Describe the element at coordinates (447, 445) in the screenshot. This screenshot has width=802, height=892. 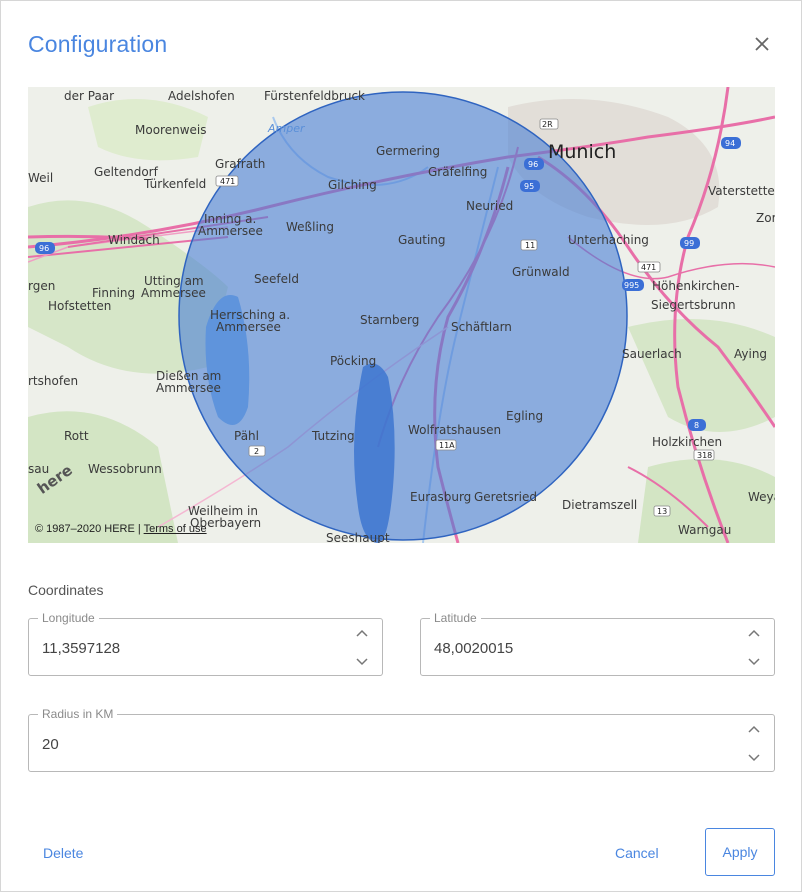
I see `svg-text: 11A` at that location.